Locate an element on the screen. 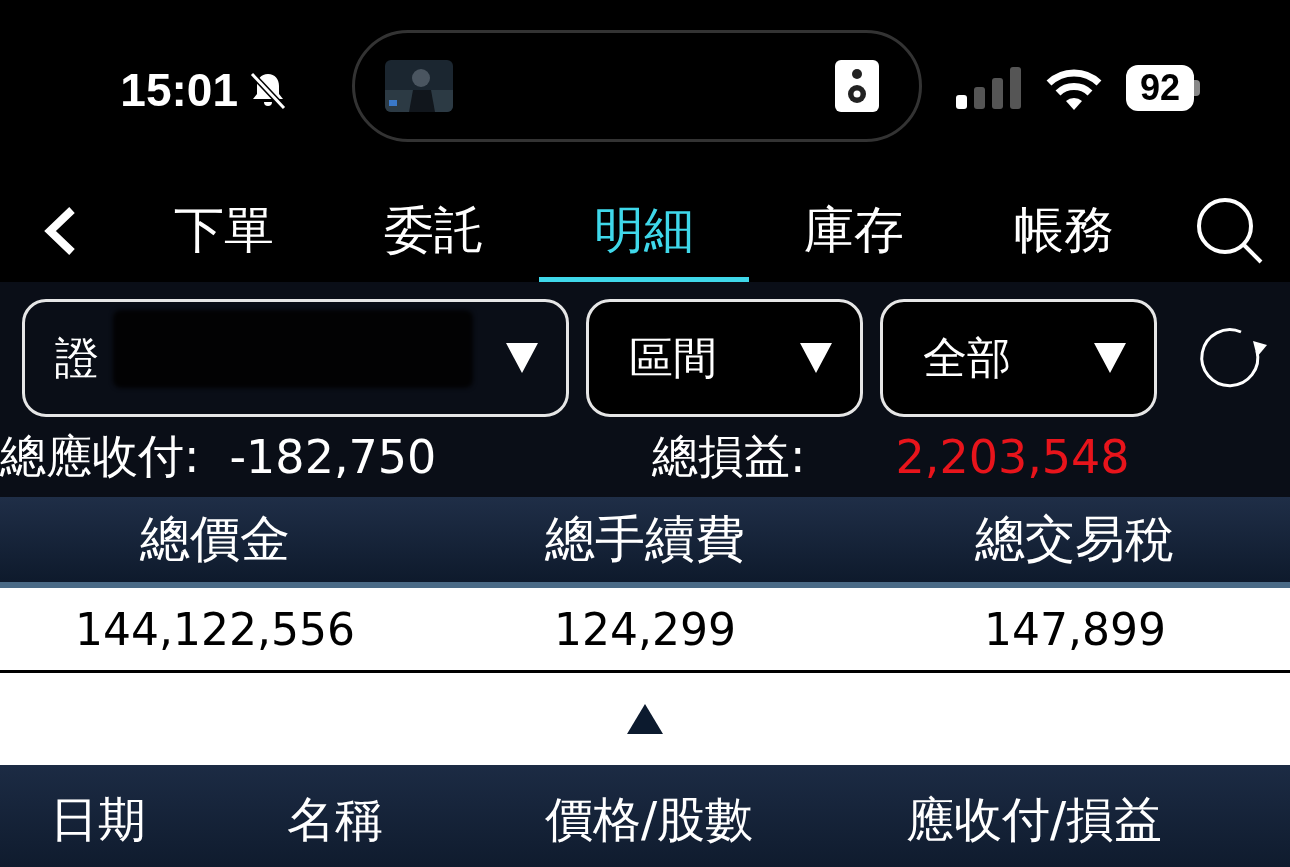 Image resolution: width=1290 pixels, height=867 pixels. filter-dropdown: 區間 is located at coordinates (724, 358).